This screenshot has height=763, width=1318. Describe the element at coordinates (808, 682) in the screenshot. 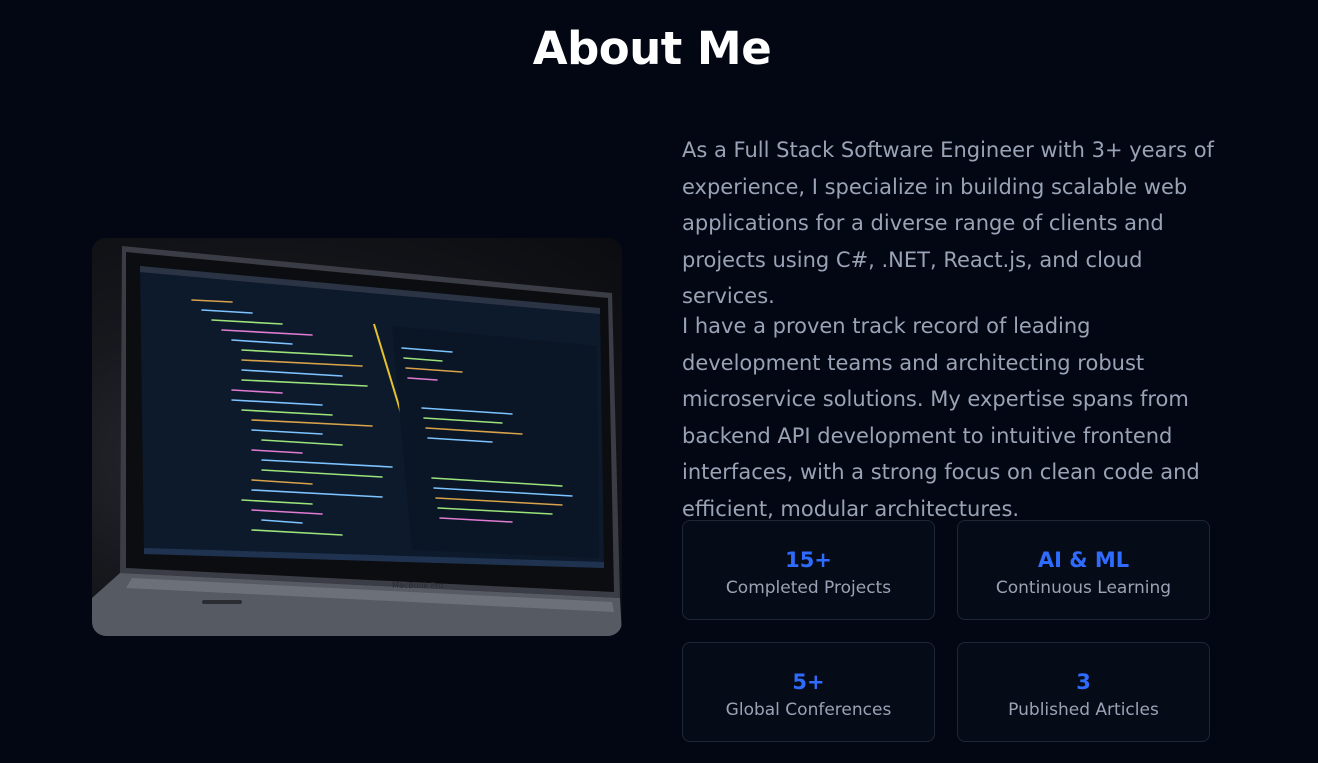

I see `stat-value: 5+` at that location.